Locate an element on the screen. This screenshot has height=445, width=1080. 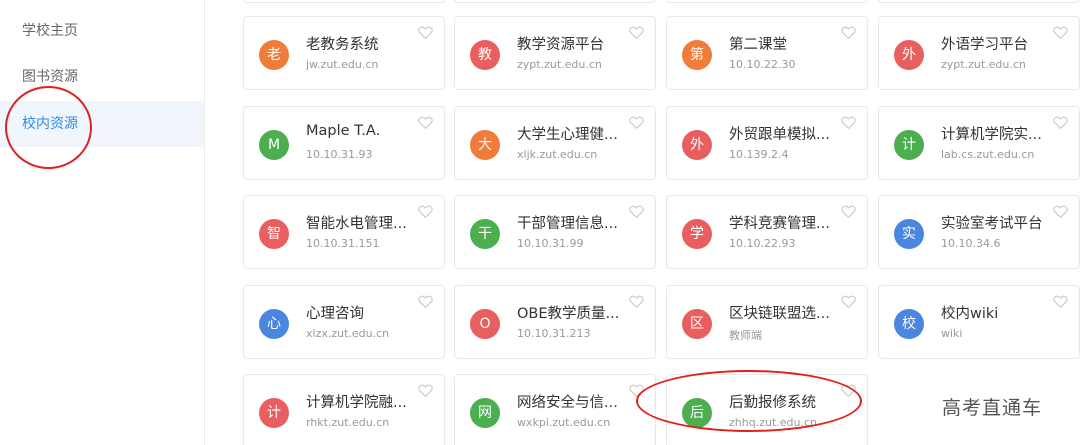
resource-avatar-icon: 干 is located at coordinates (485, 234).